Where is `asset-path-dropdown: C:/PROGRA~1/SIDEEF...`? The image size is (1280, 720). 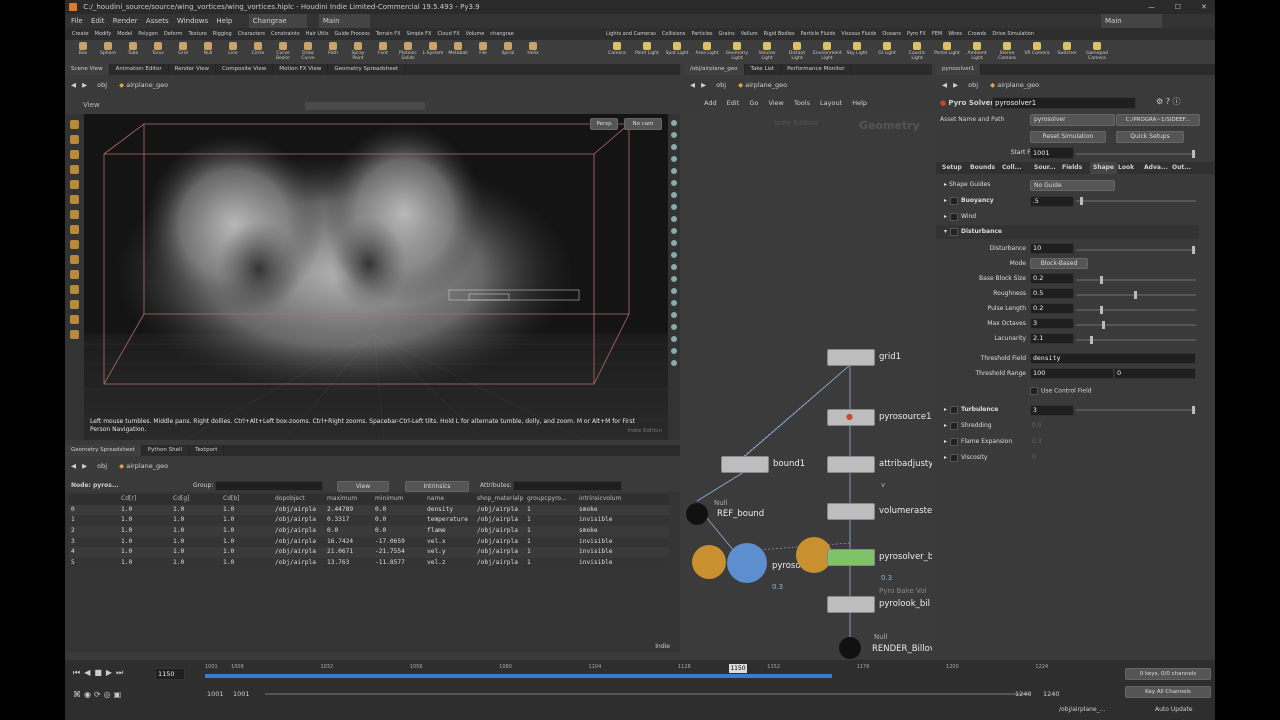
asset-path-dropdown: C:/PROGRA~1/SIDEEF... is located at coordinates (1158, 120).